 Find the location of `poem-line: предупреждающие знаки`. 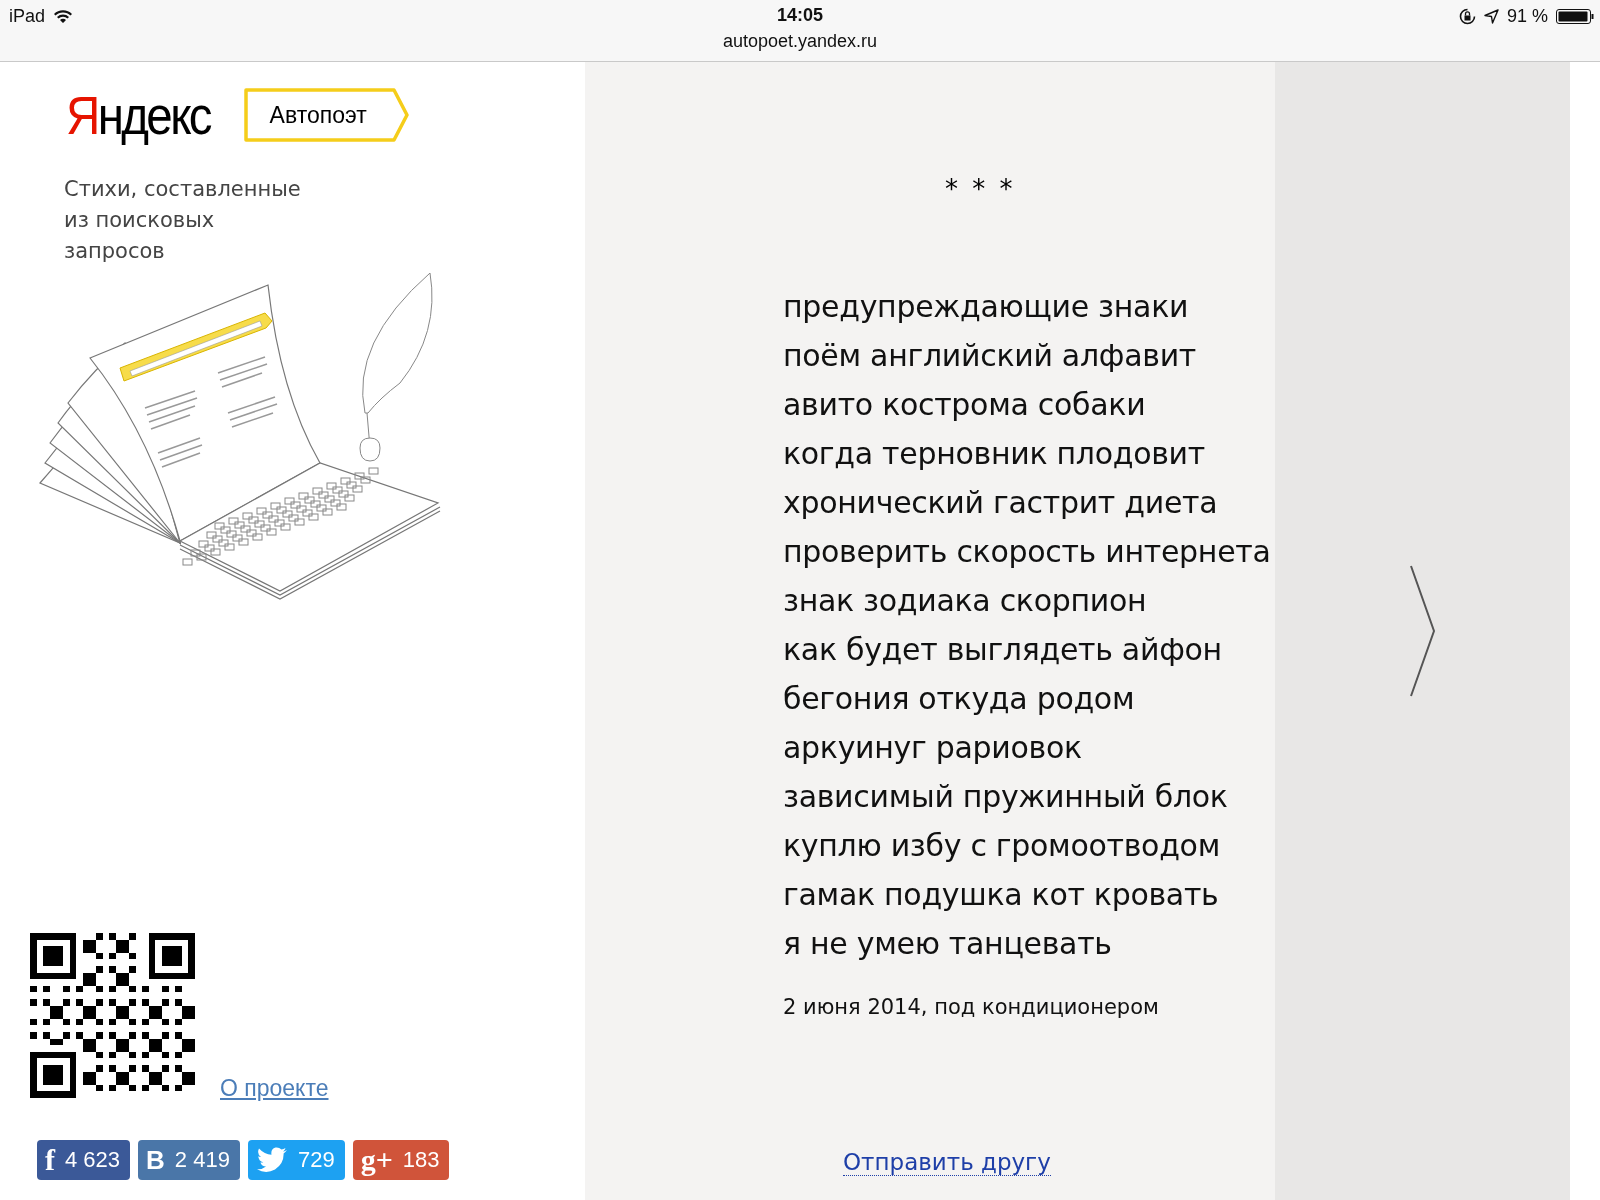

poem-line: предупреждающие знаки is located at coordinates (986, 307).